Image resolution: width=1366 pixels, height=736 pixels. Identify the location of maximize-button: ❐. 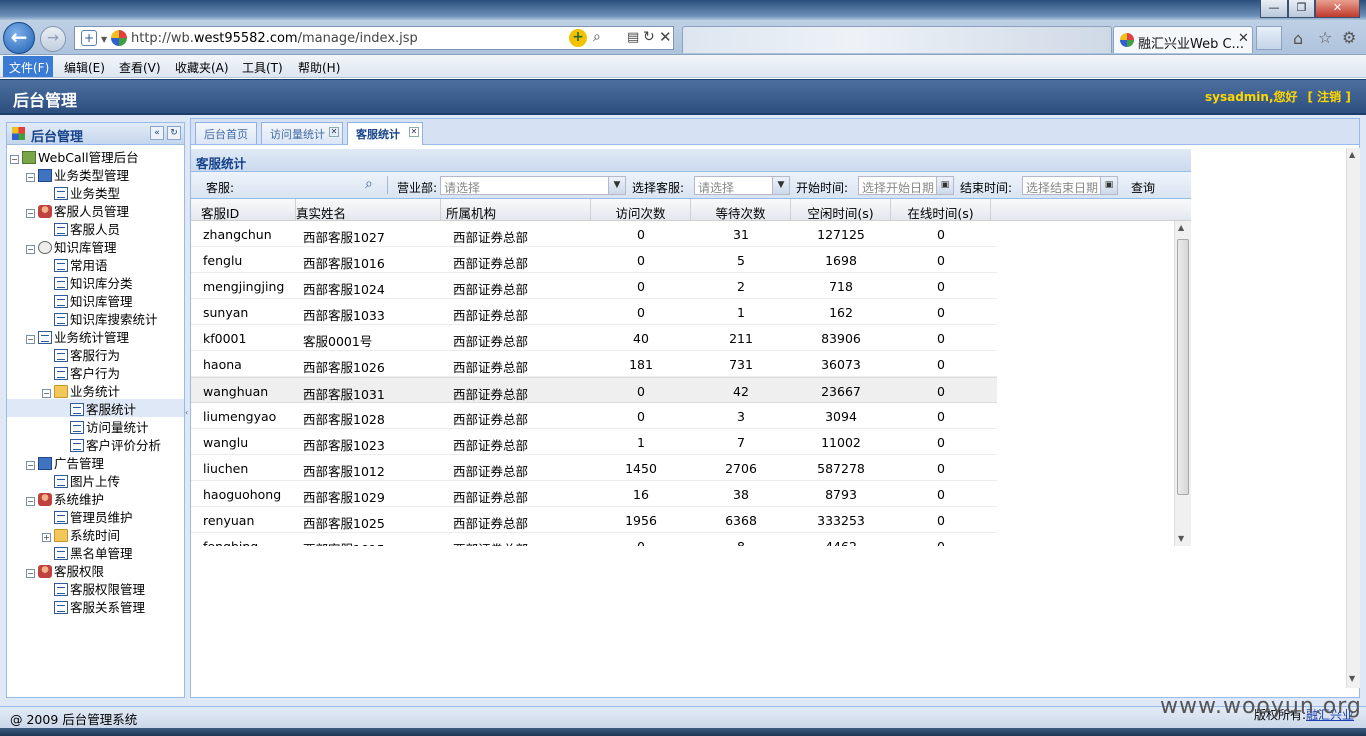
(1301, 9).